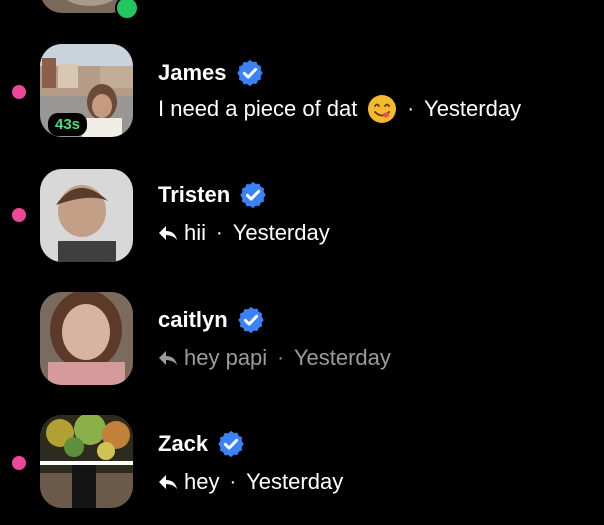  I want to click on contact-name: James, so click(192, 73).